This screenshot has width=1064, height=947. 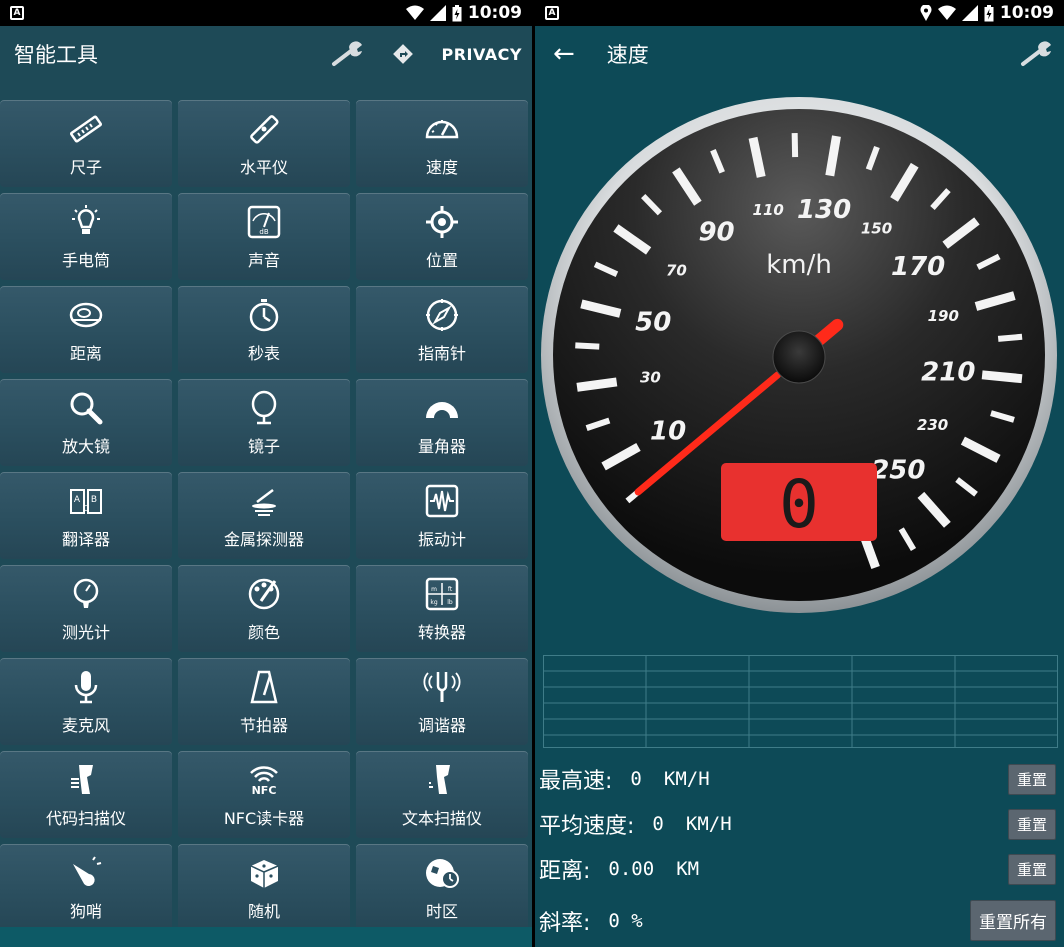 What do you see at coordinates (481, 54) in the screenshot?
I see `privacy-link: PRIVACY` at bounding box center [481, 54].